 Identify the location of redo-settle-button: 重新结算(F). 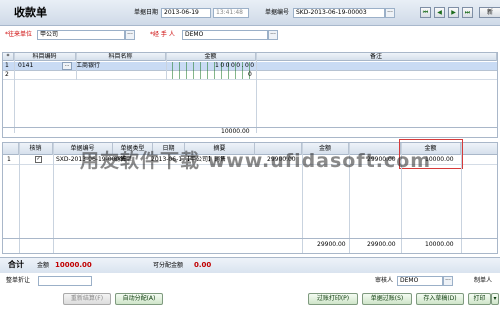
(87, 299).